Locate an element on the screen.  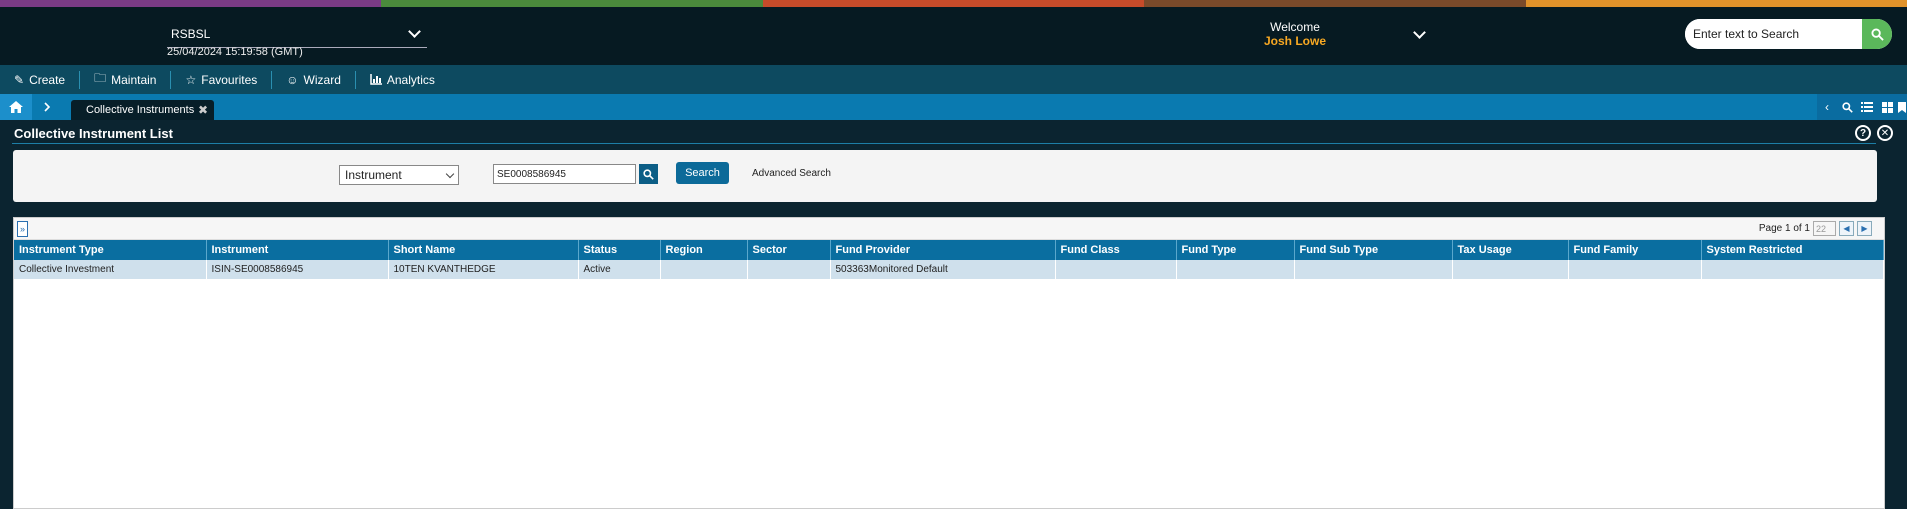
menu-label: Favourites is located at coordinates (229, 79).